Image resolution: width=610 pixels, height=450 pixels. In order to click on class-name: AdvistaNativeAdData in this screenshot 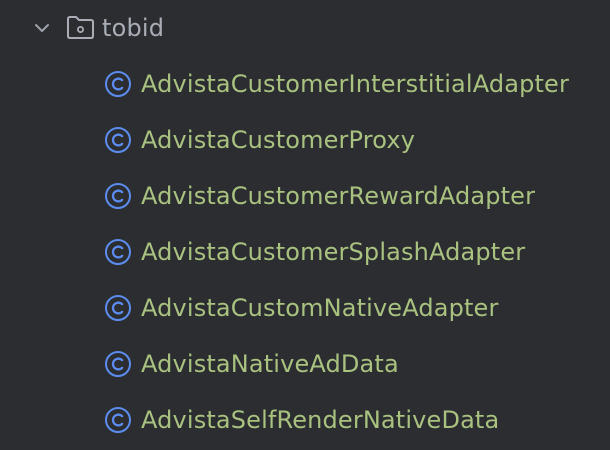, I will do `click(270, 364)`.